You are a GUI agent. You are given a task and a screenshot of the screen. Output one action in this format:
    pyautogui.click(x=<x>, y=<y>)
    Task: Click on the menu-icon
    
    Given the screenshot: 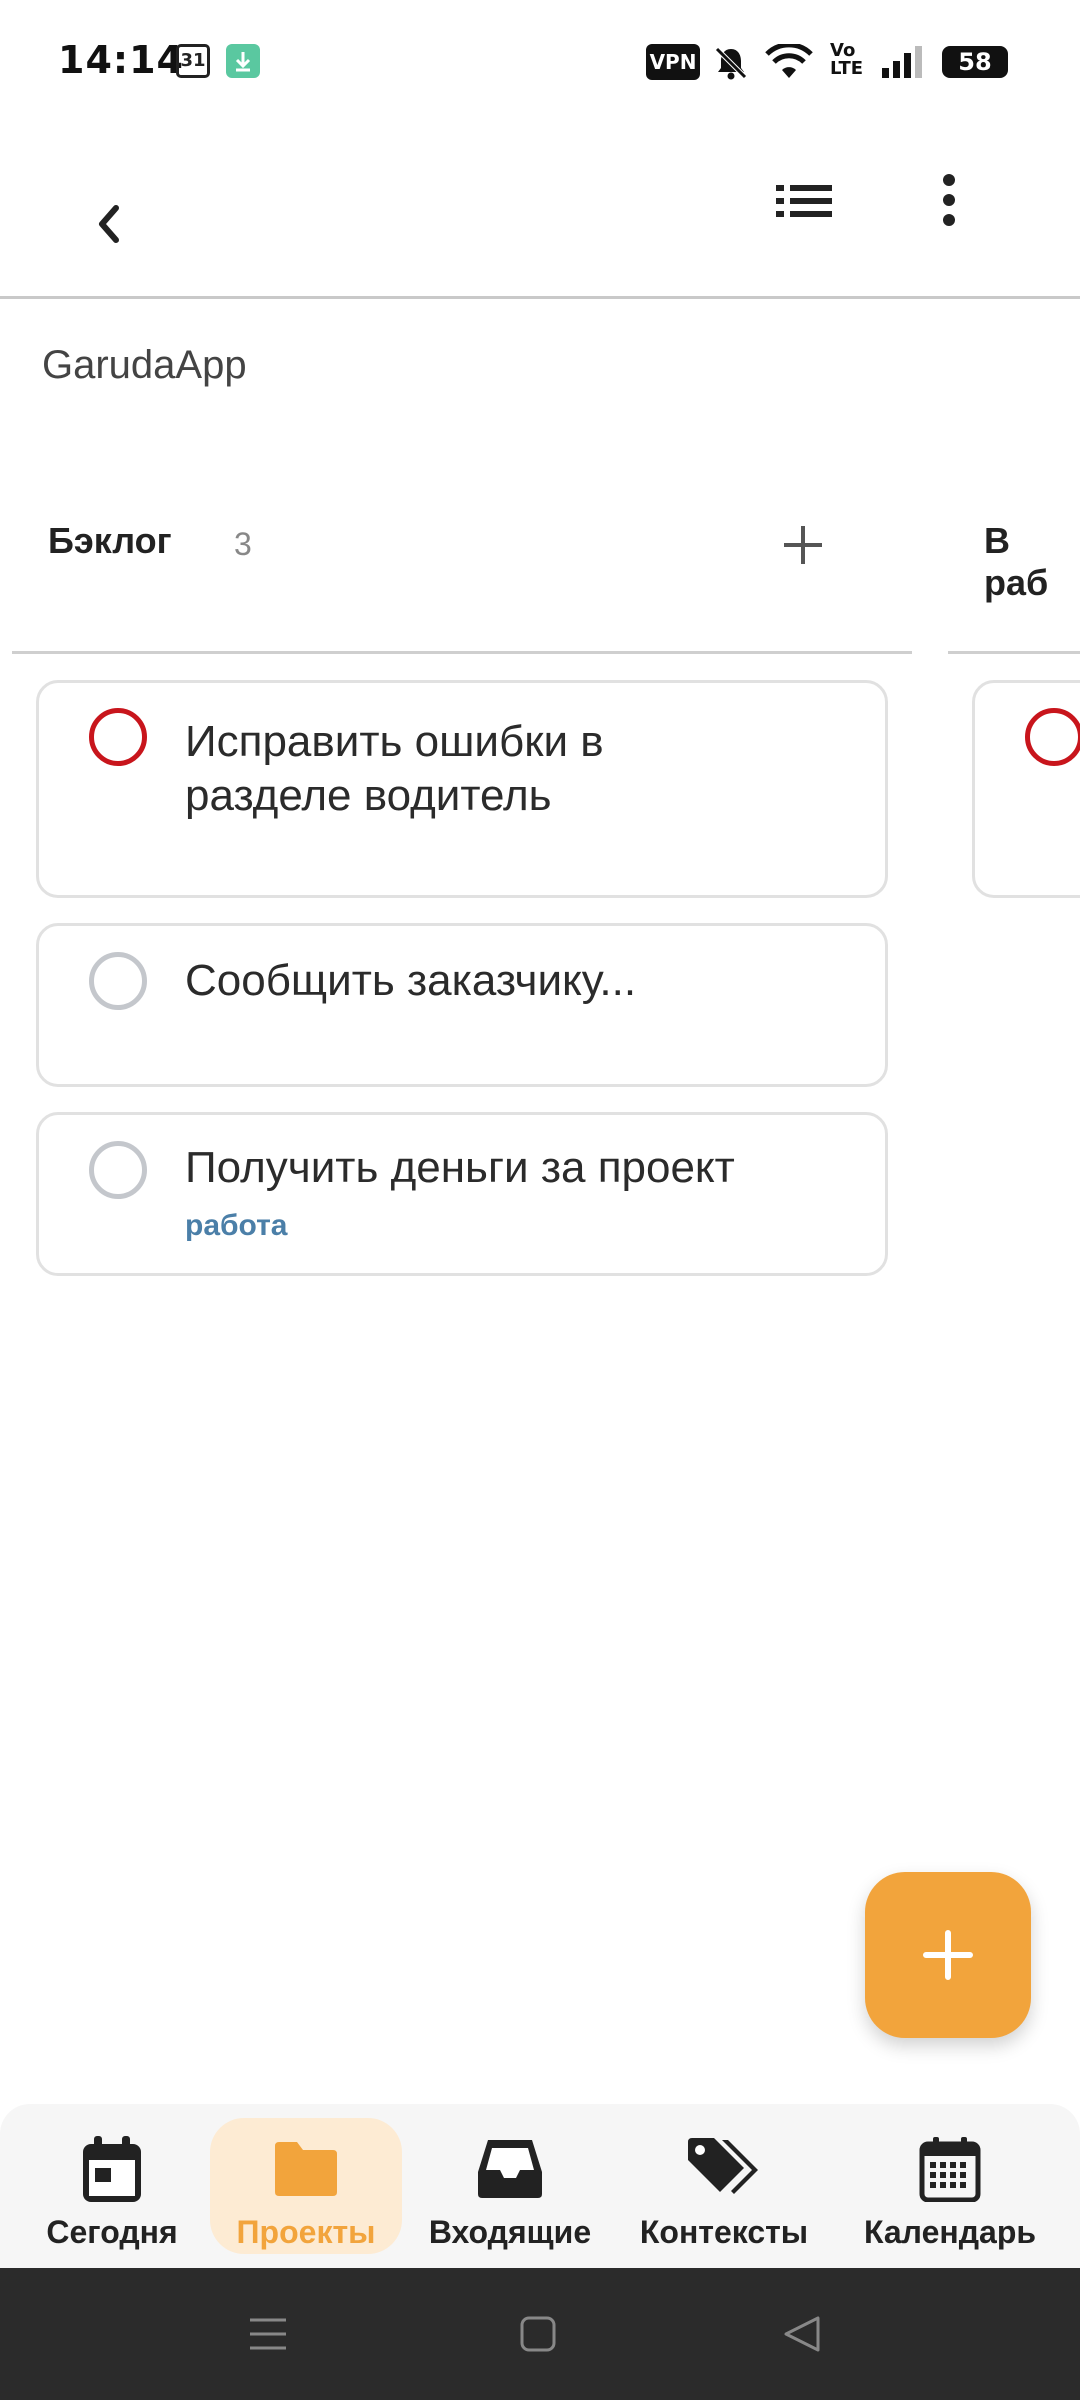 What is the action you would take?
    pyautogui.click(x=268, y=2334)
    